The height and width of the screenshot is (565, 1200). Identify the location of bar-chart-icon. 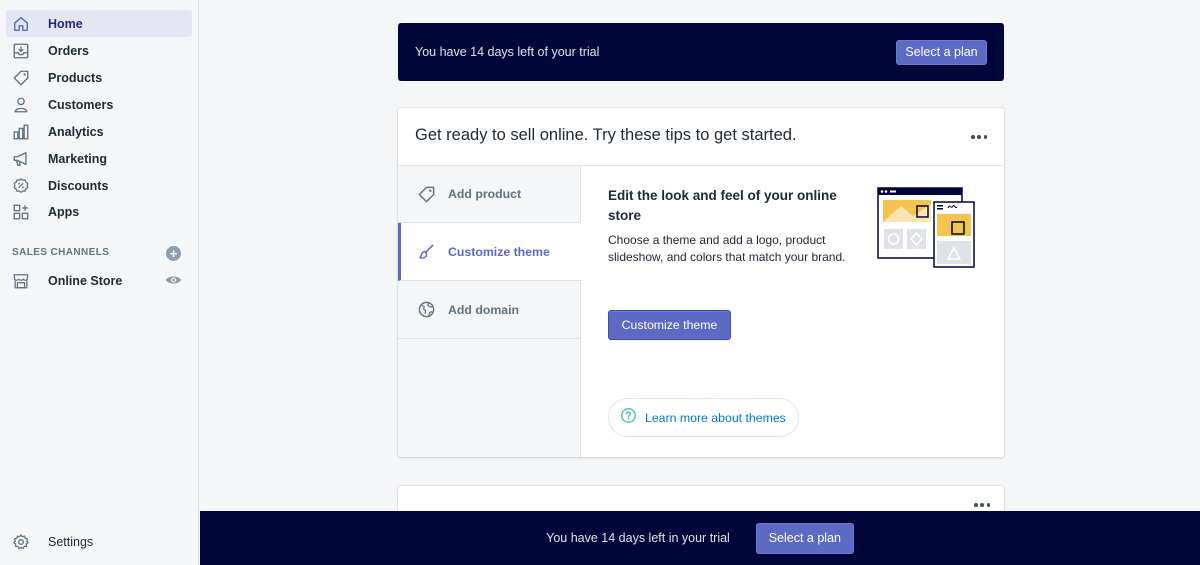
(21, 132).